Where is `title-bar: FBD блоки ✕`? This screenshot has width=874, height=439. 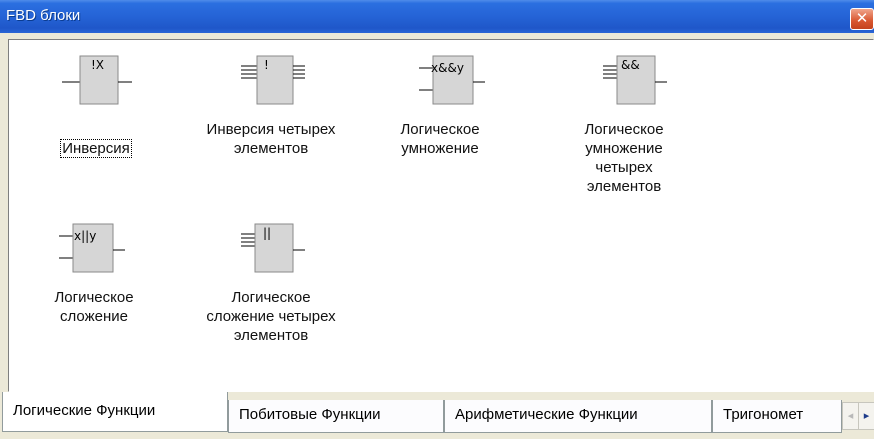 title-bar: FBD блоки ✕ is located at coordinates (437, 16).